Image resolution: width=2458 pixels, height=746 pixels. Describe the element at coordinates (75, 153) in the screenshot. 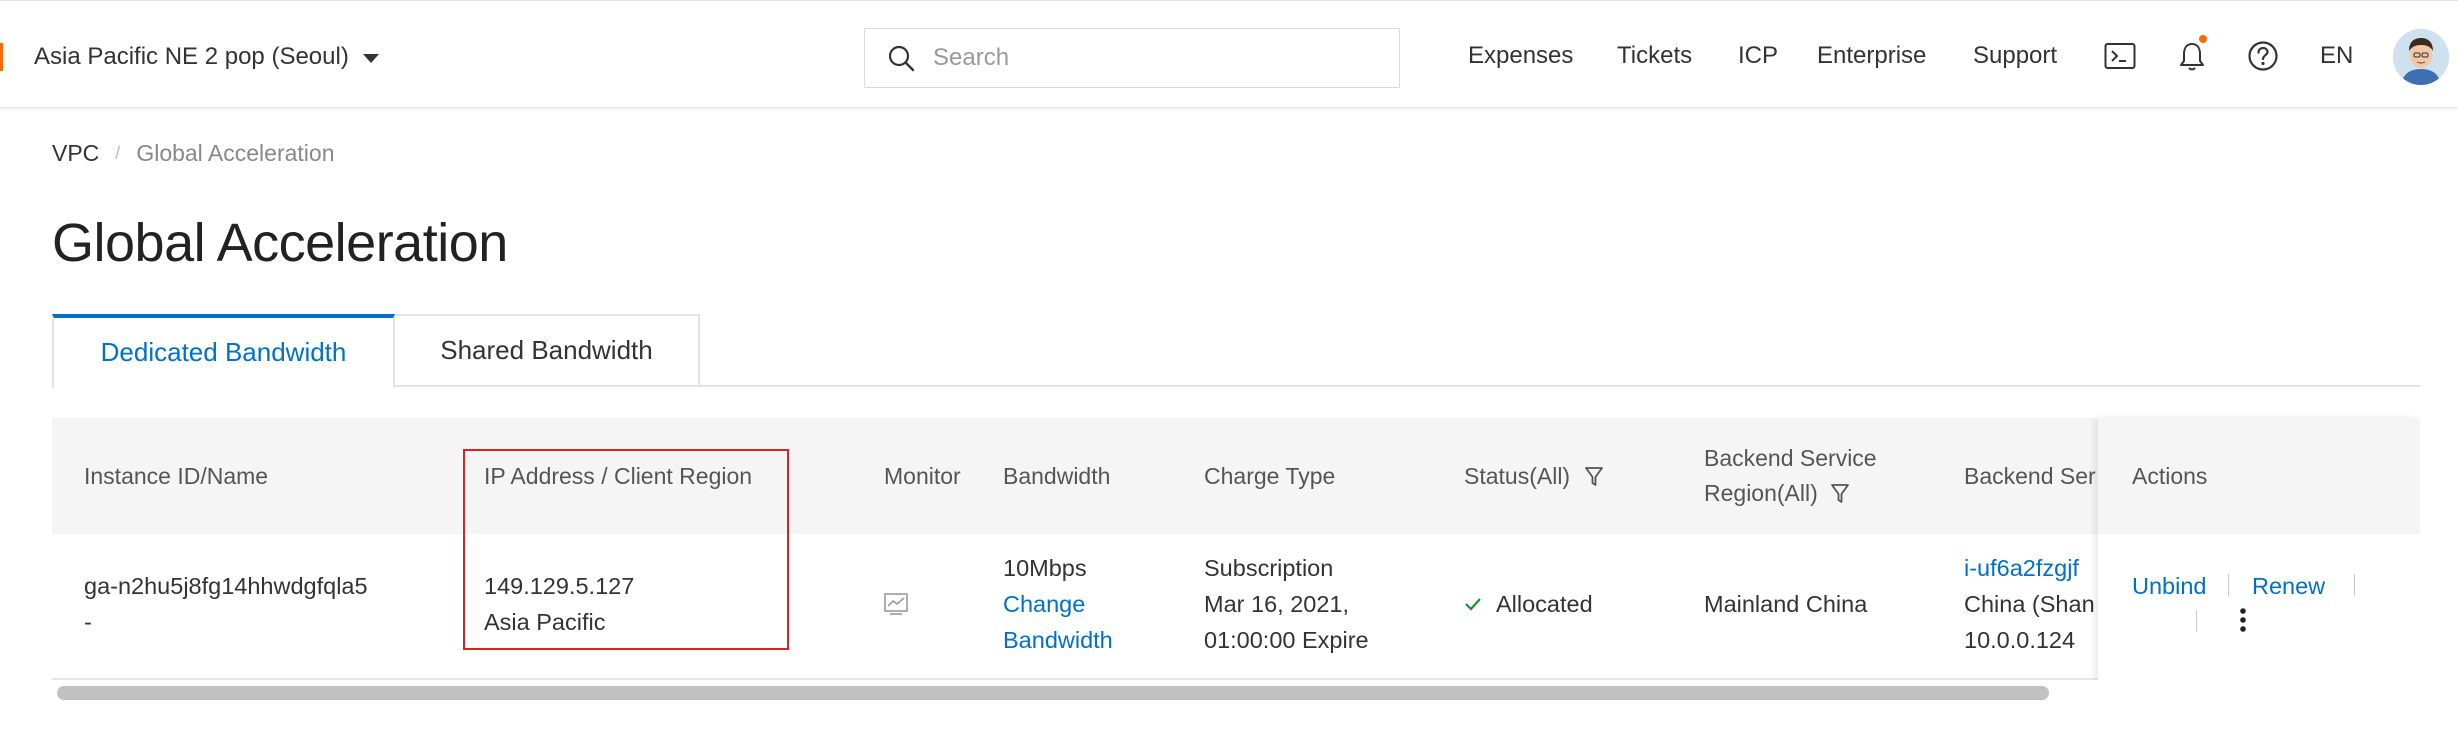

I see `breadcrumb-vpc: VPC` at that location.